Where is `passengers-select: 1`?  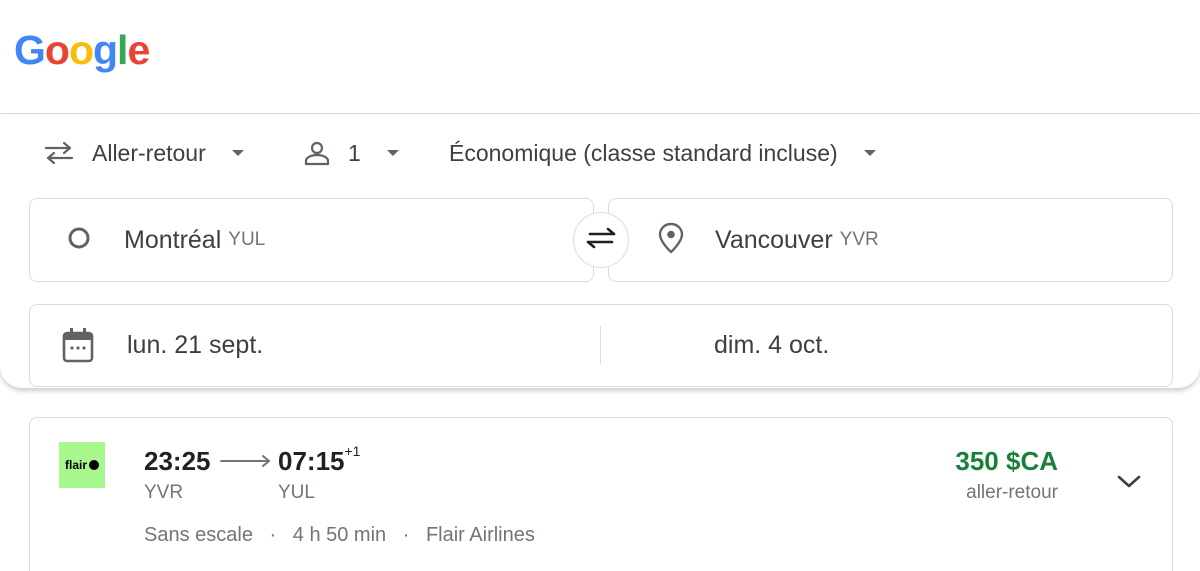 passengers-select: 1 is located at coordinates (351, 153).